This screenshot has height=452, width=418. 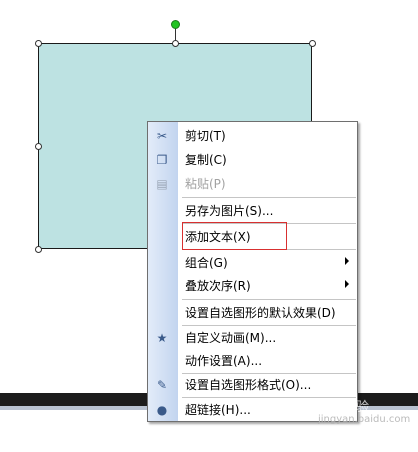 What do you see at coordinates (38, 43) in the screenshot?
I see `resize-handle-top-left` at bounding box center [38, 43].